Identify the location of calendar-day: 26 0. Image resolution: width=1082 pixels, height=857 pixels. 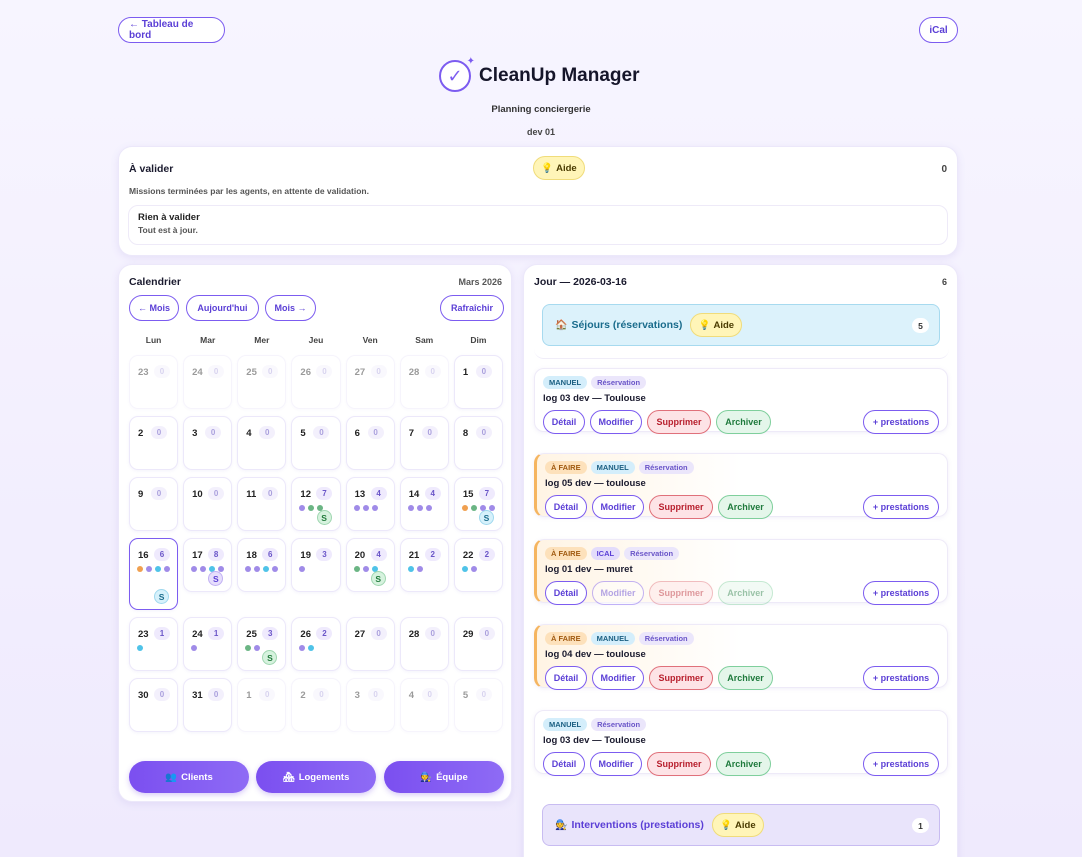
(316, 382).